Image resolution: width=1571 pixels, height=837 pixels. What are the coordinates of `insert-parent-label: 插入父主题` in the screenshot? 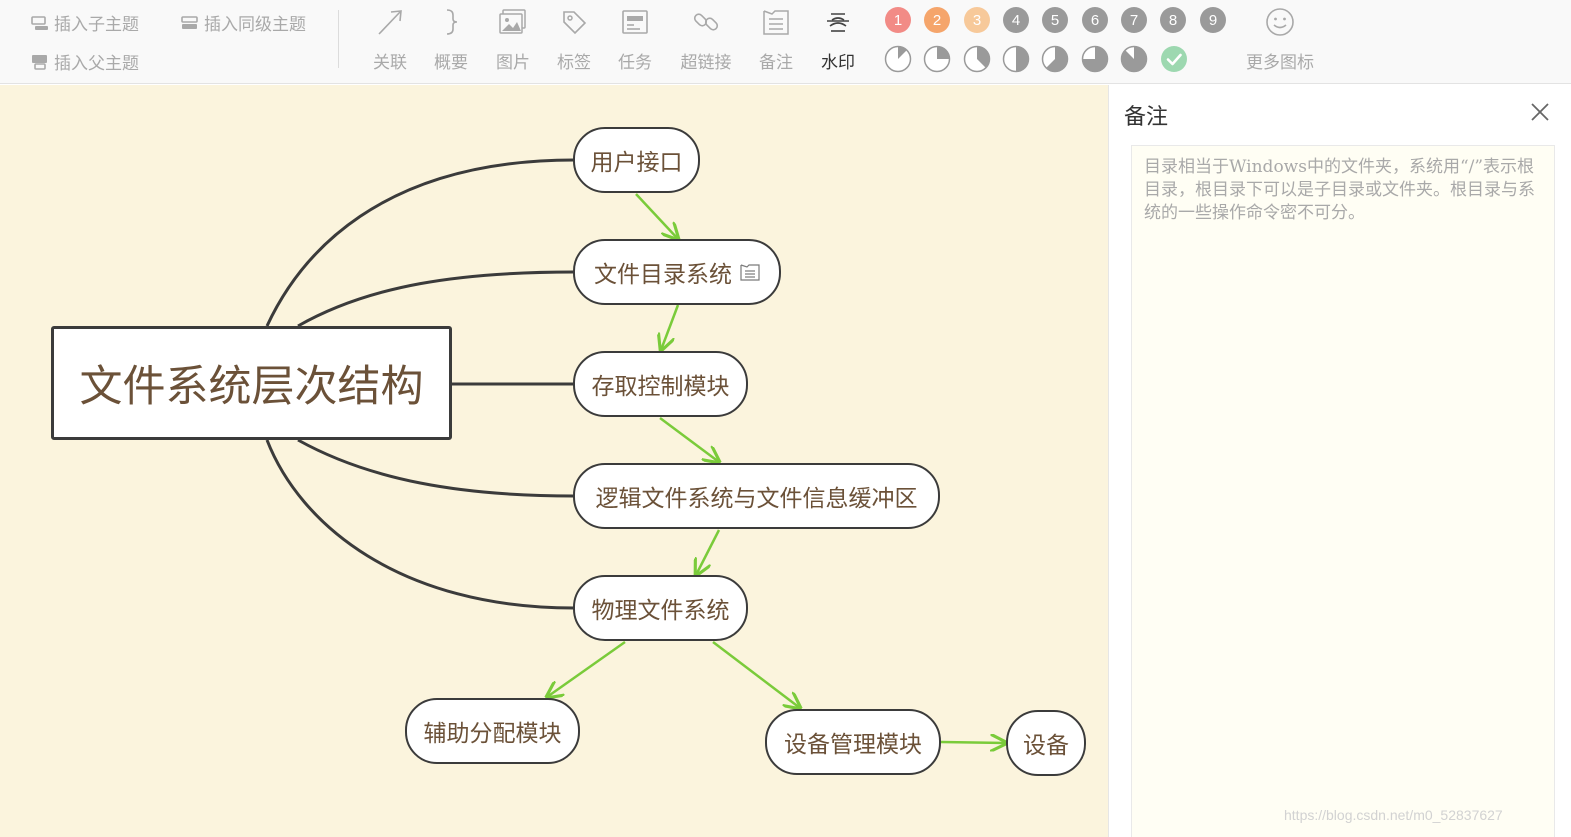 It's located at (96, 64).